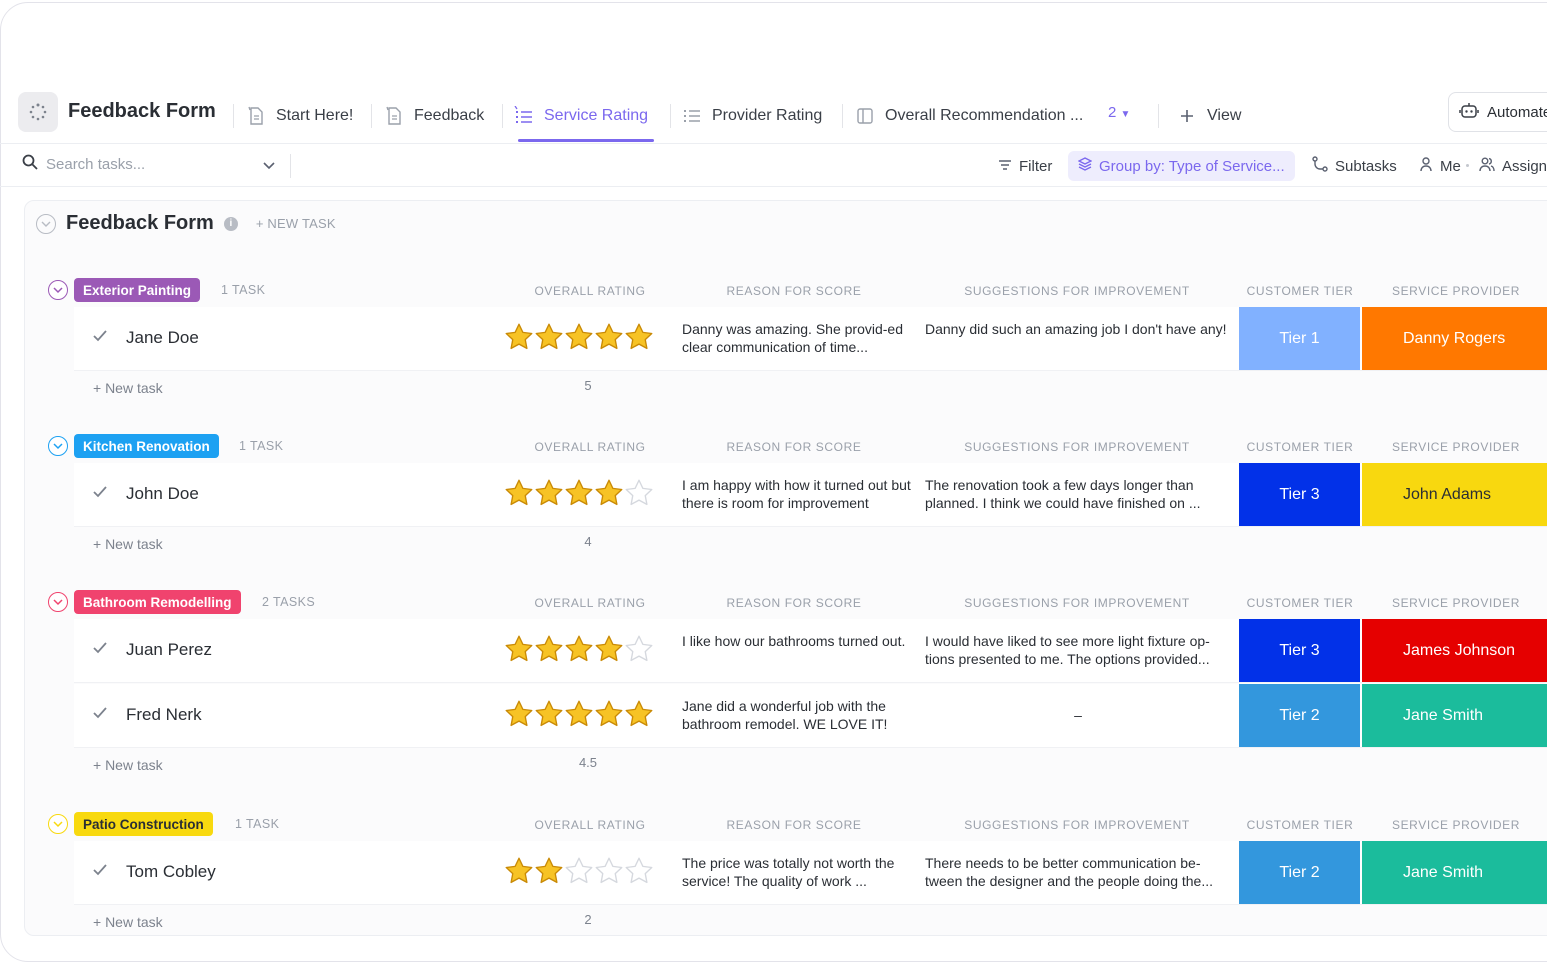 This screenshot has width=1547, height=962. Describe the element at coordinates (315, 115) in the screenshot. I see `tab-label: Start Here!` at that location.